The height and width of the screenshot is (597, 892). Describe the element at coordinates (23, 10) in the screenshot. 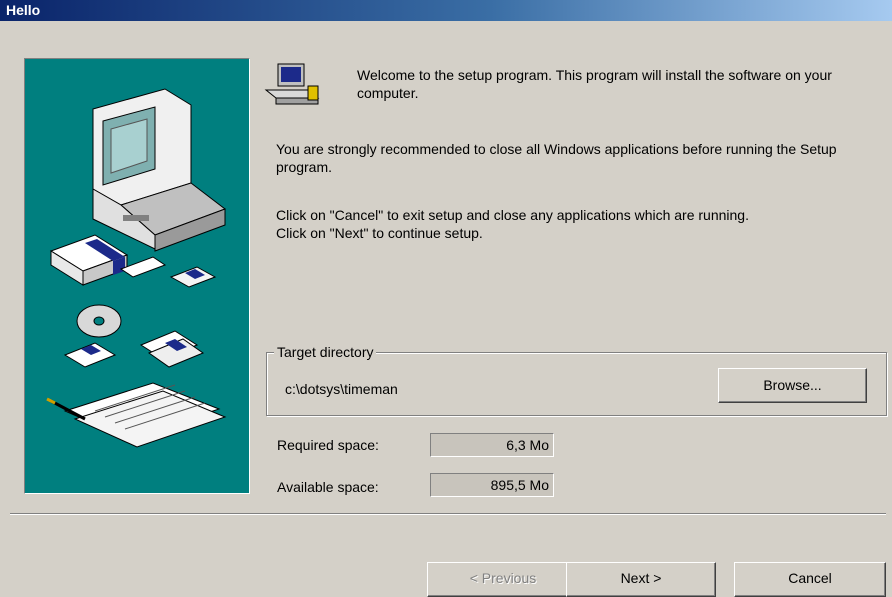

I see `window-title: Hello` at that location.